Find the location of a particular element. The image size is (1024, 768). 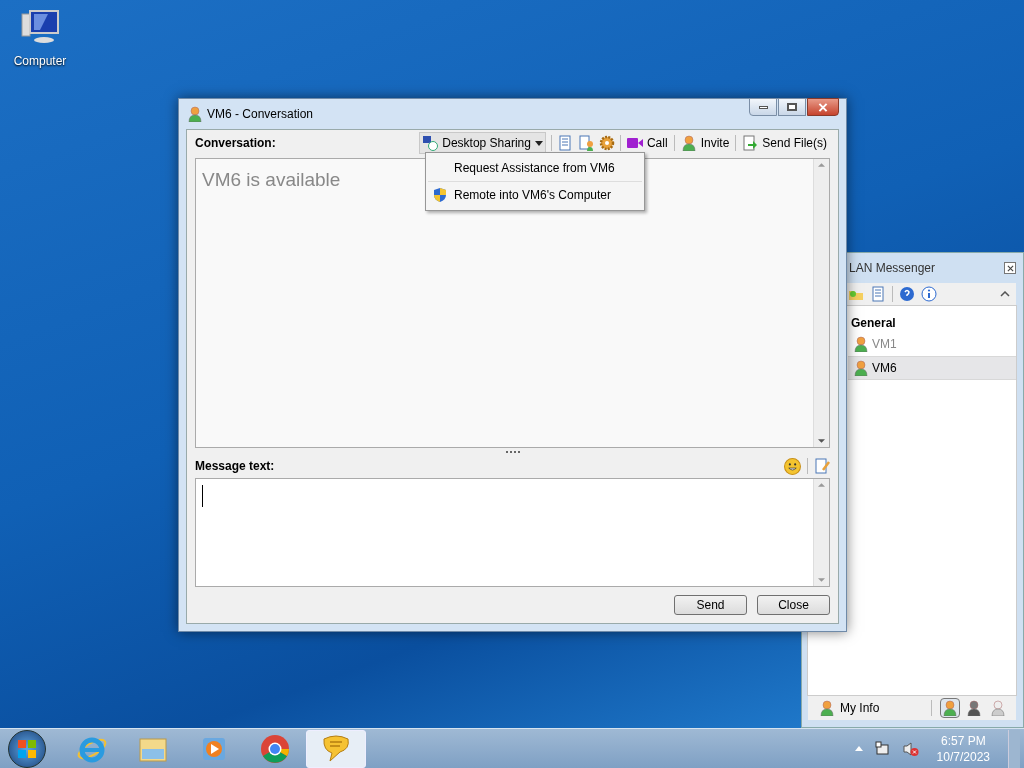

video-camera-icon is located at coordinates (634, 143).